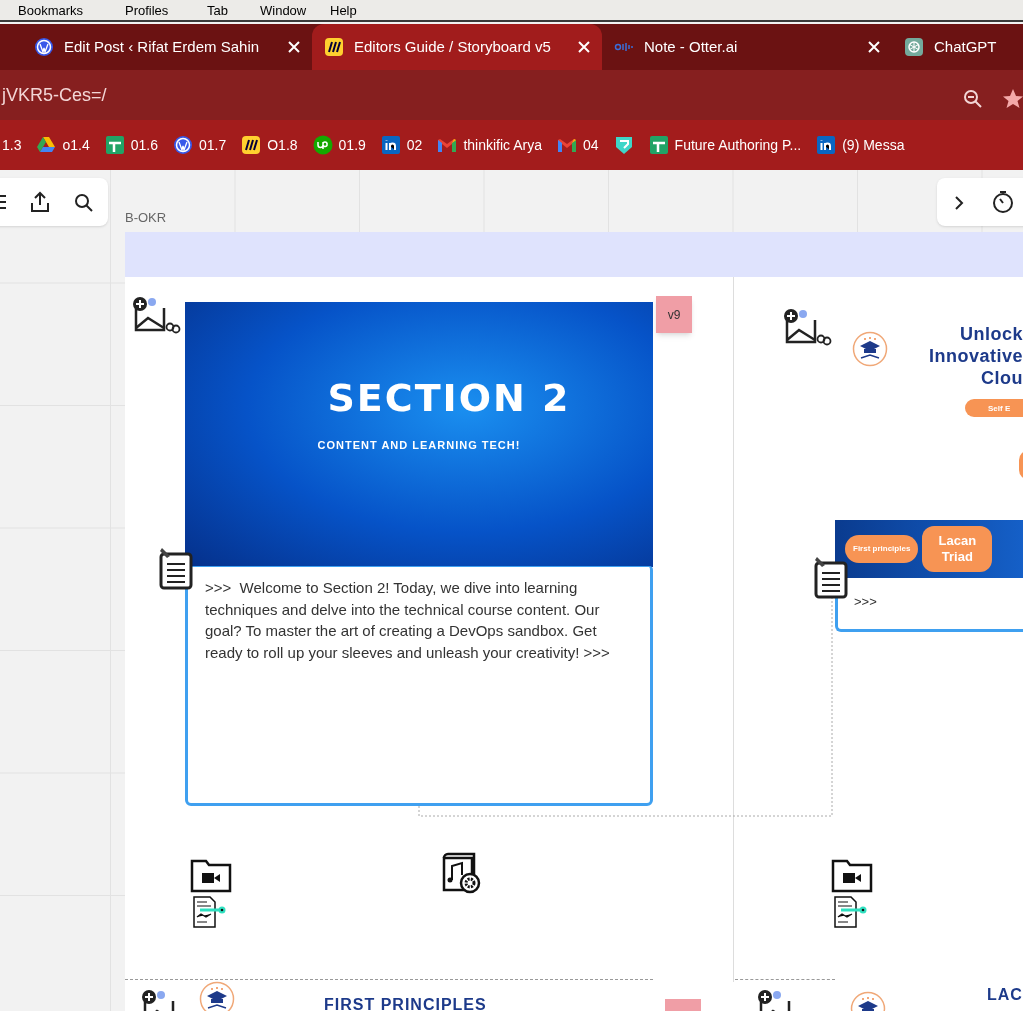 This screenshot has width=1023, height=1011. What do you see at coordinates (957, 549) in the screenshot?
I see `chip: Lacan Triad` at bounding box center [957, 549].